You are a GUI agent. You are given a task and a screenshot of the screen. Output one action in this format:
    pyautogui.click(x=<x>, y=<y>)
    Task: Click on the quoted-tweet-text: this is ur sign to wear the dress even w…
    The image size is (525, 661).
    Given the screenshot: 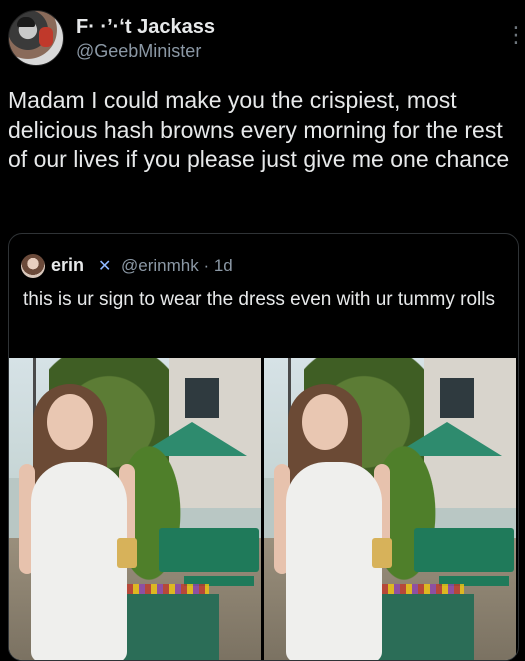 What is the action you would take?
    pyautogui.click(x=259, y=299)
    